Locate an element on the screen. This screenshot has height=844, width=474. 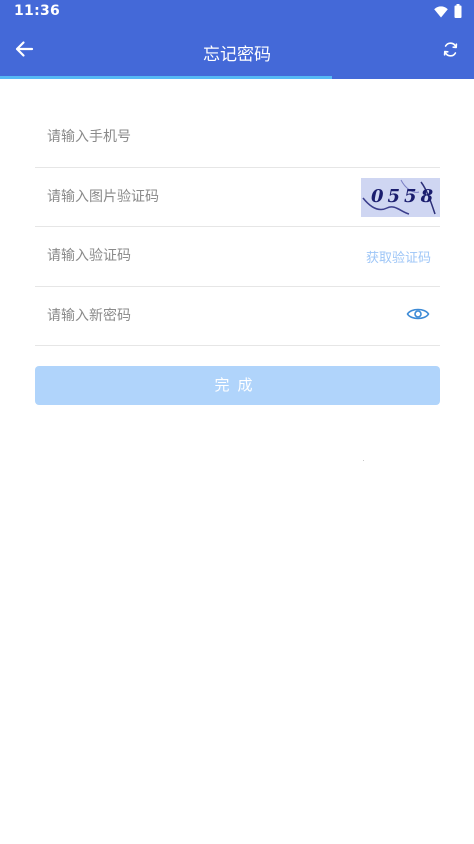
refresh-icon is located at coordinates (450, 51).